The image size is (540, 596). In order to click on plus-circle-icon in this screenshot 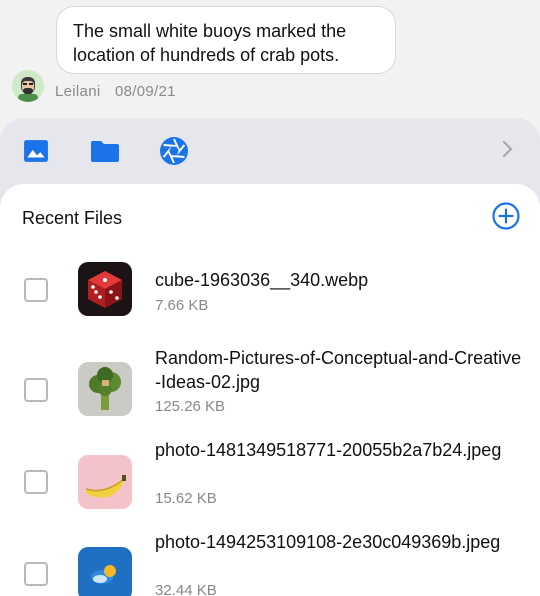, I will do `click(506, 216)`.